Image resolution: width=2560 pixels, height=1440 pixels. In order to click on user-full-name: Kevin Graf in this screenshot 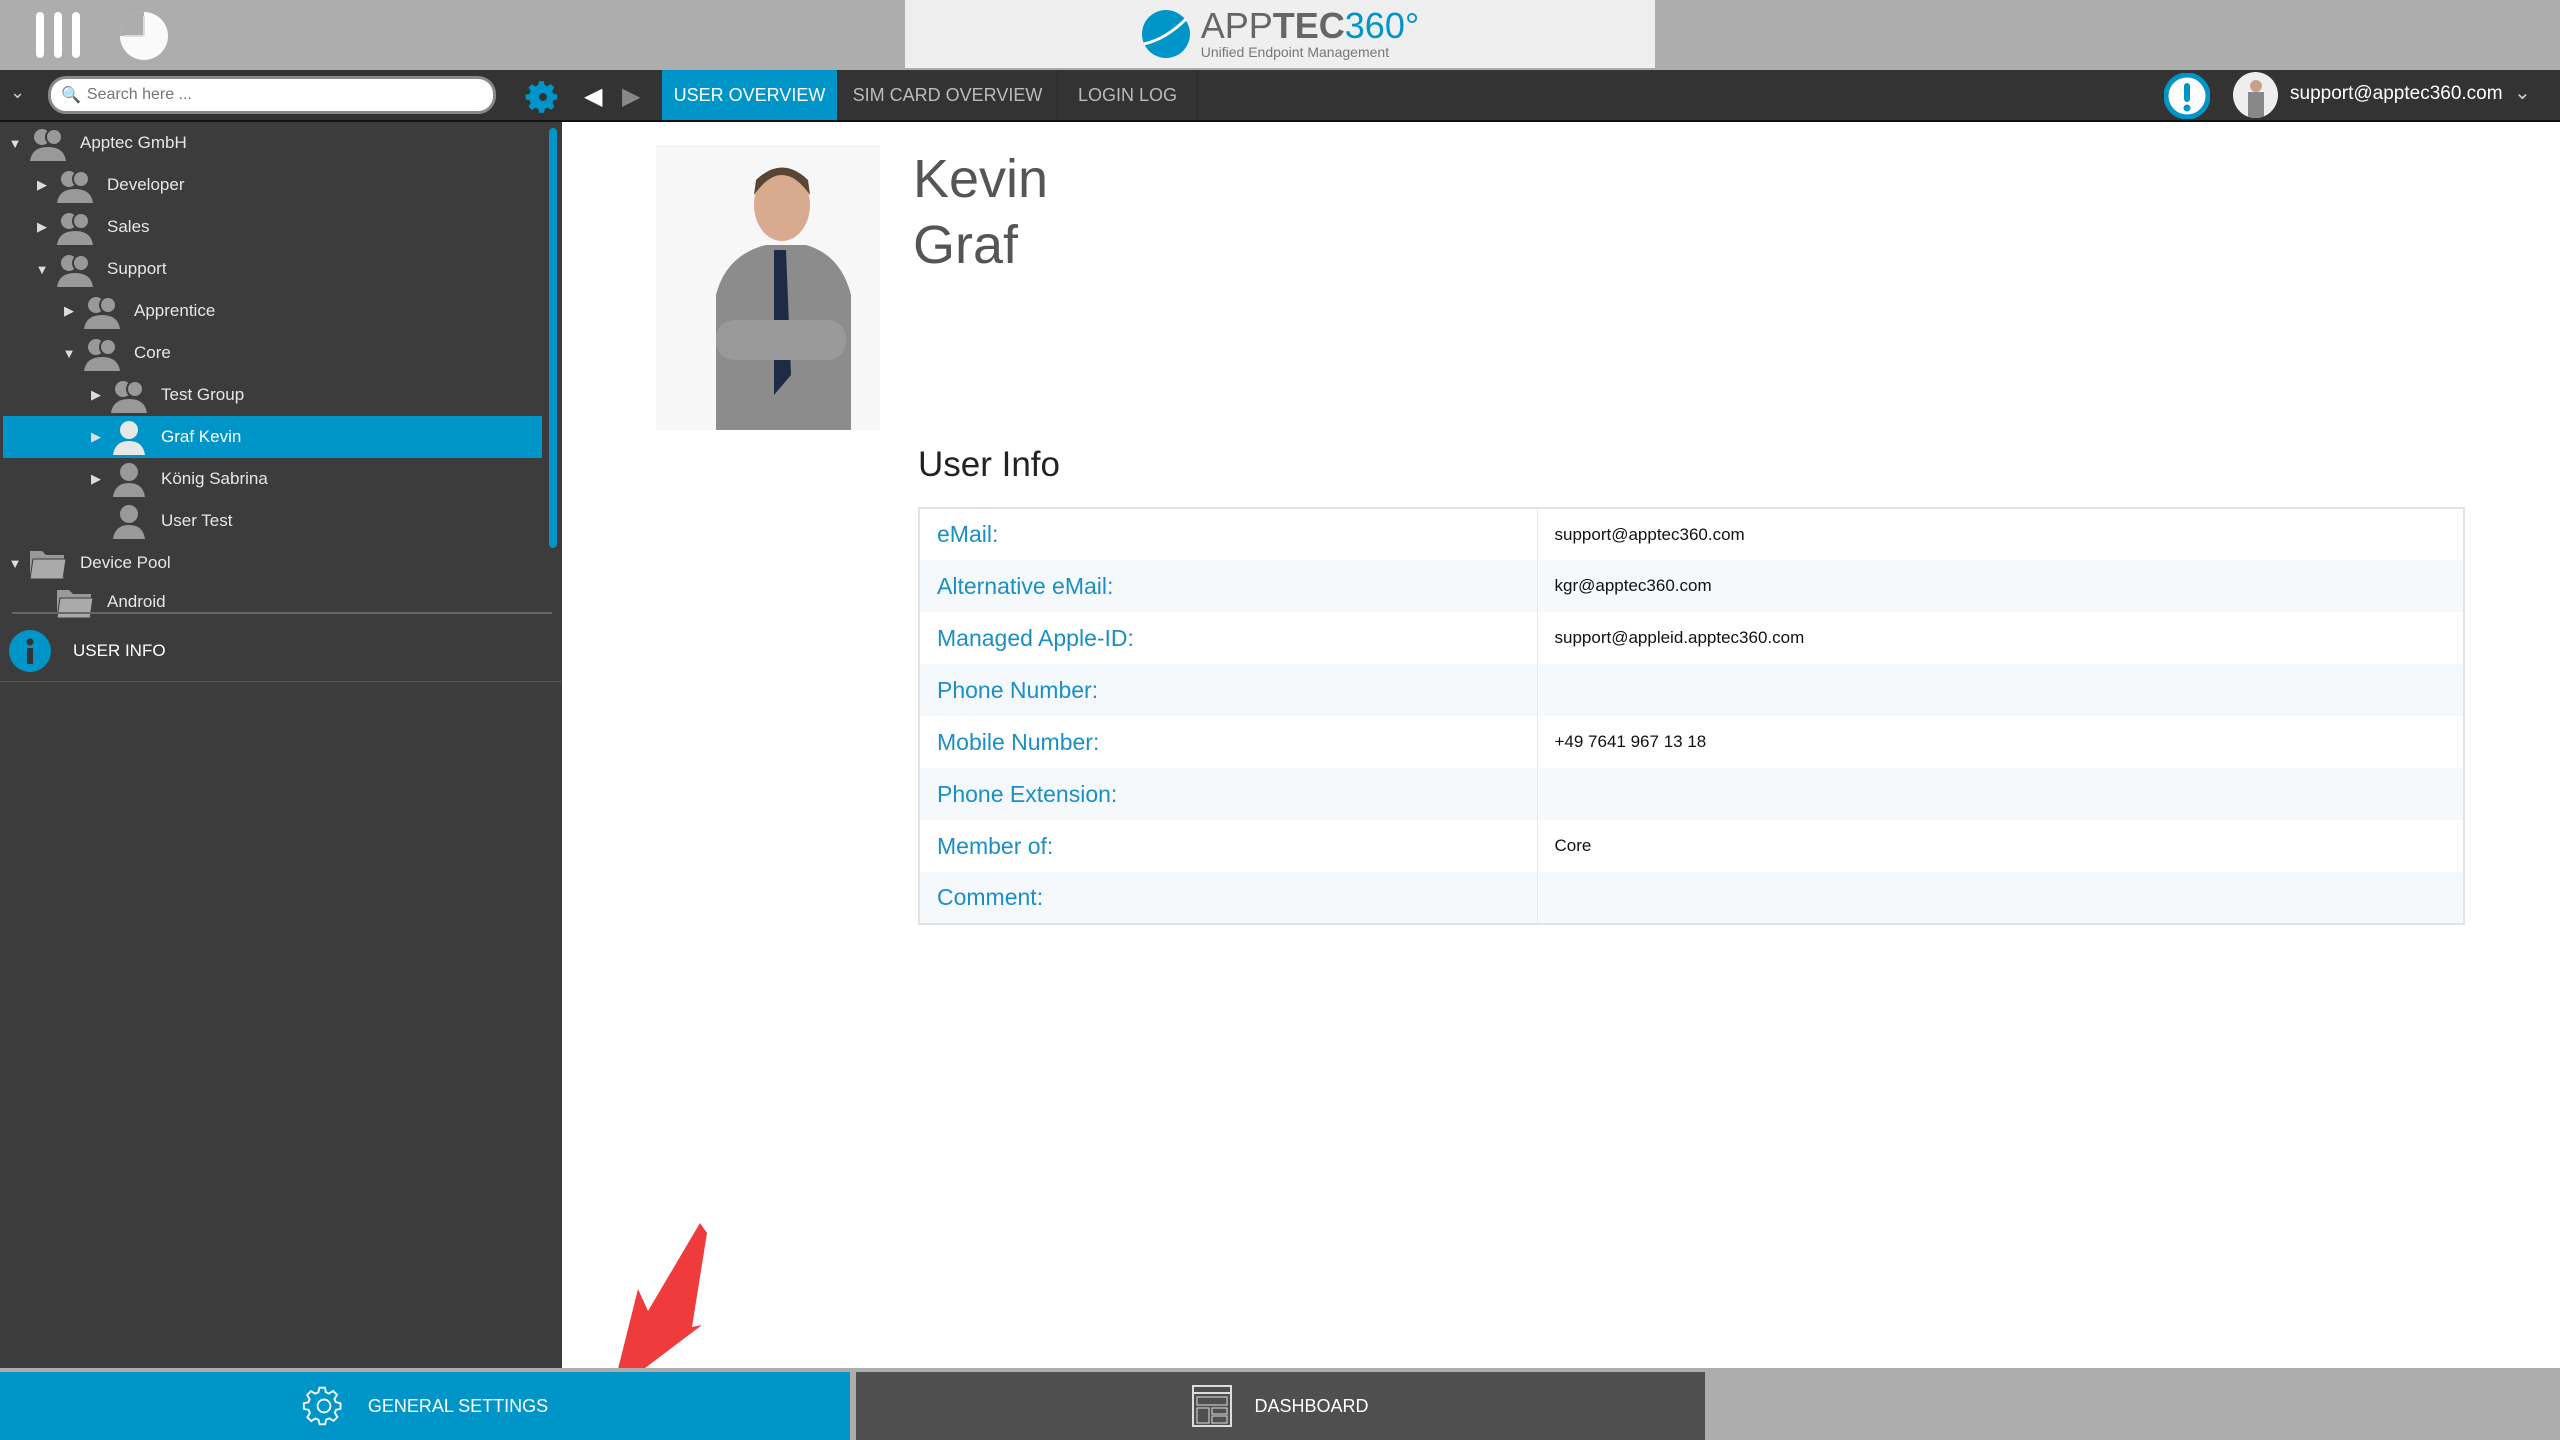, I will do `click(980, 212)`.